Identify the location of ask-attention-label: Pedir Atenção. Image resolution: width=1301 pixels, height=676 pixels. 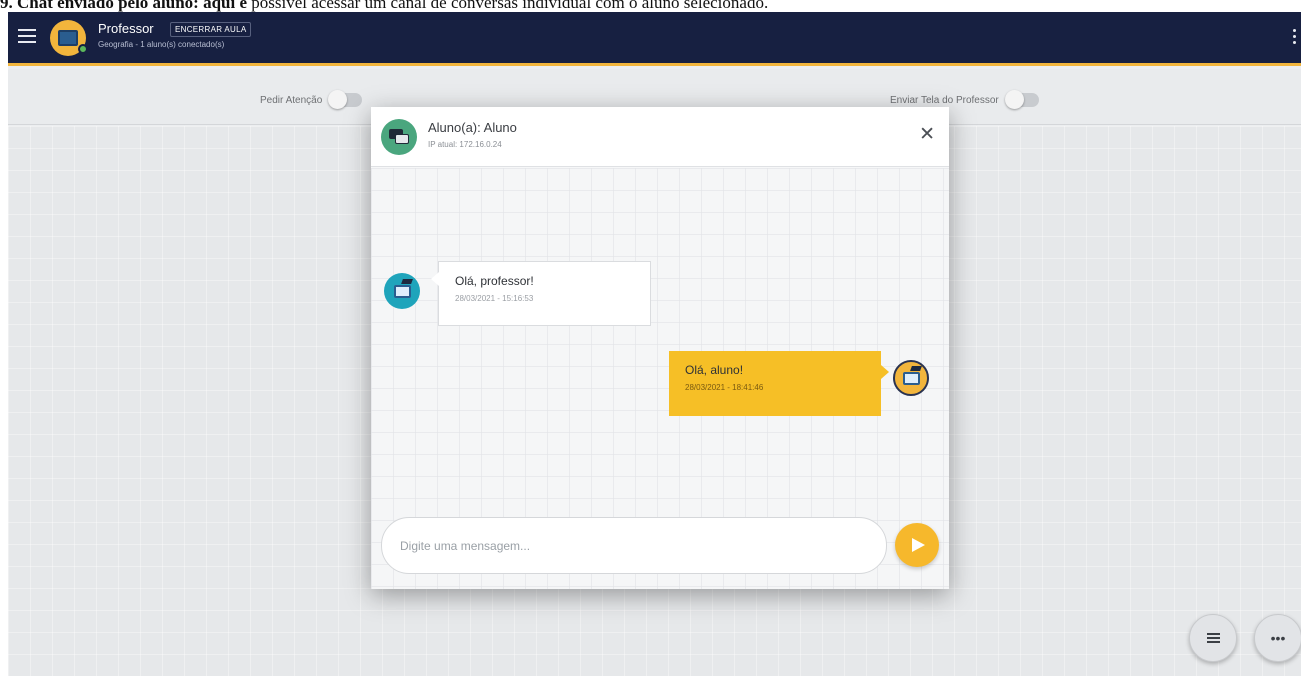
(291, 100).